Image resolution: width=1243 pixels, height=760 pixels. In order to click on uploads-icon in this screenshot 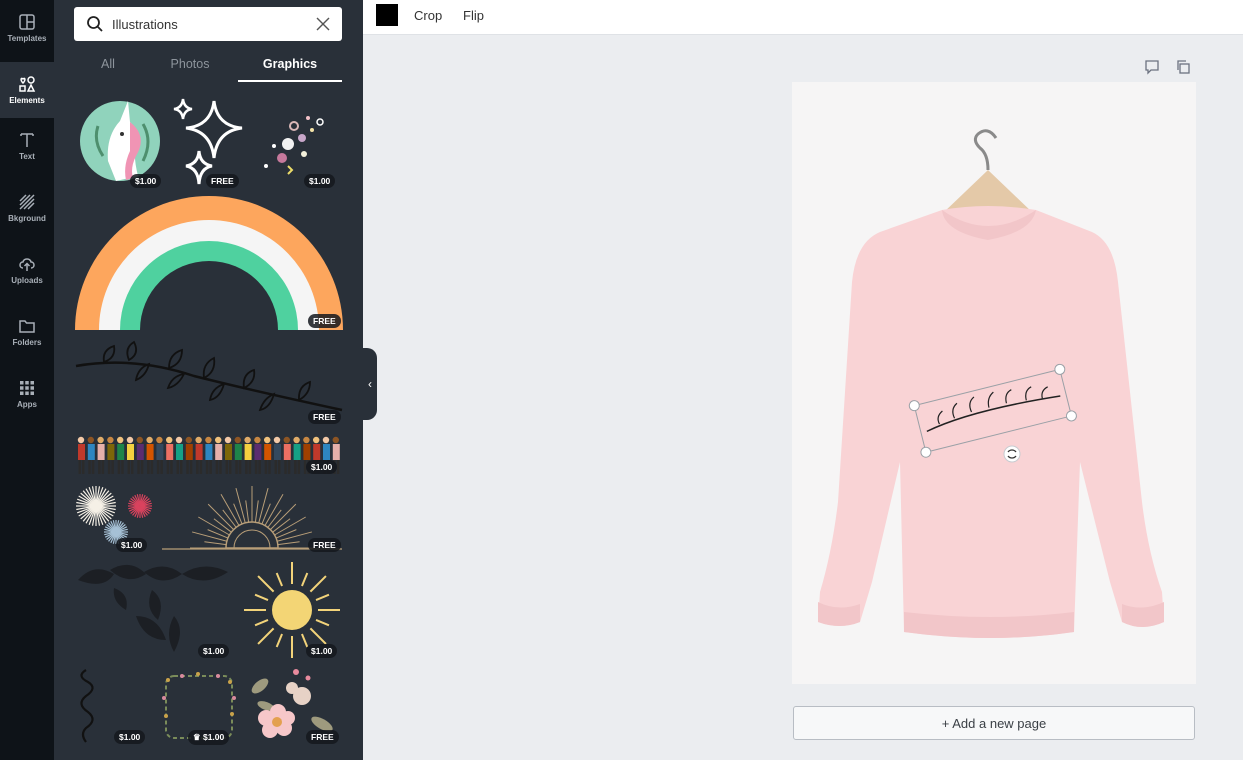, I will do `click(27, 264)`.